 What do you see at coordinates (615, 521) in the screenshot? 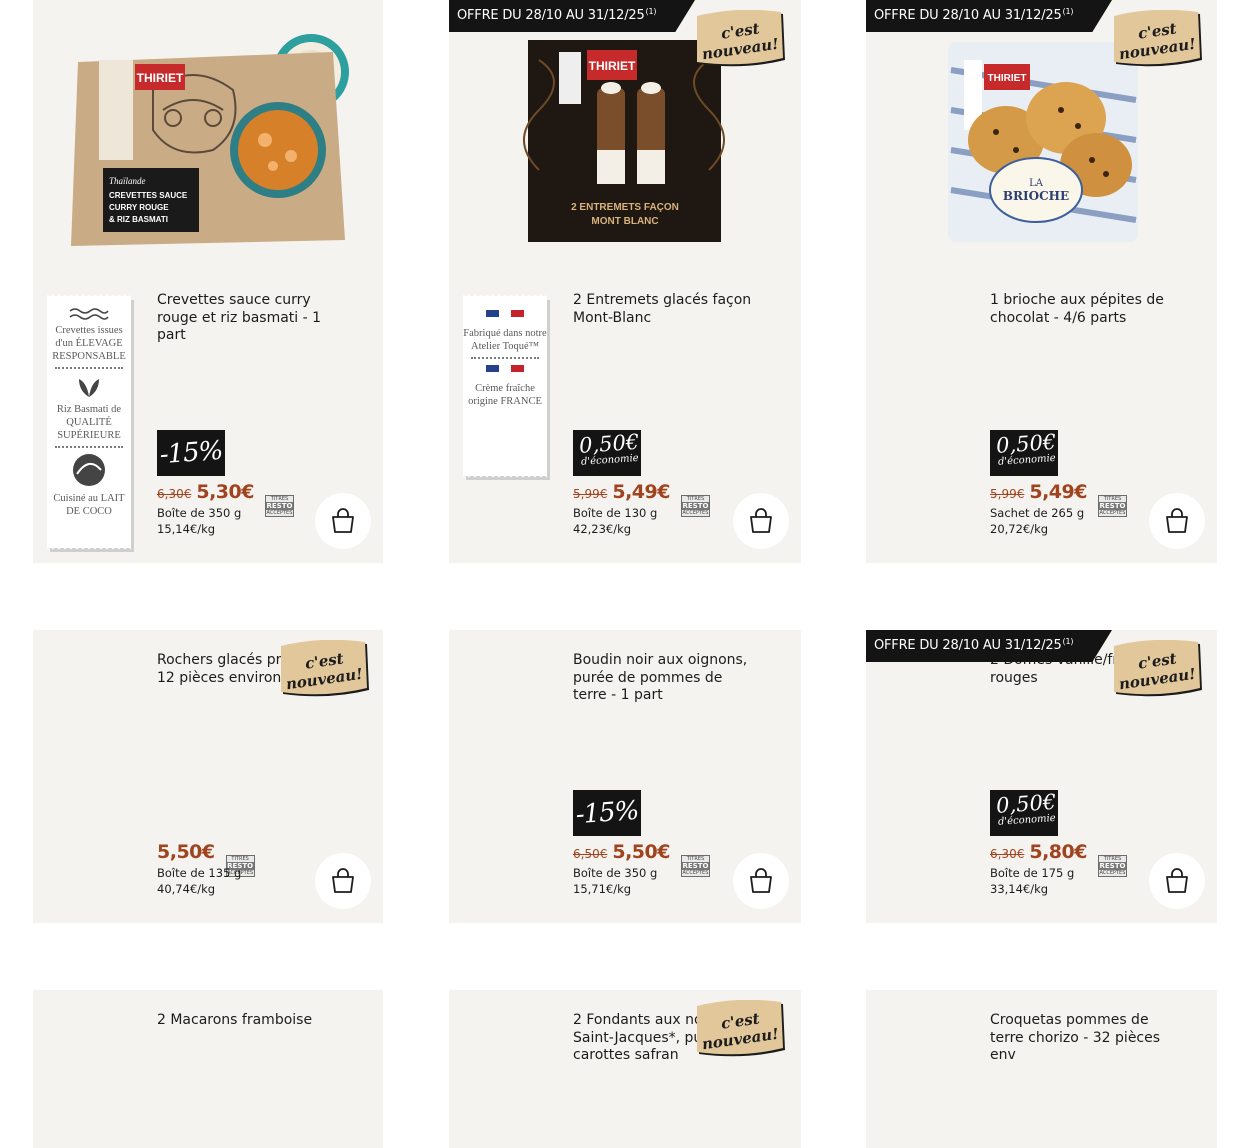
I see `pack-info: Boîte de 130 g 42,23€/kg` at bounding box center [615, 521].